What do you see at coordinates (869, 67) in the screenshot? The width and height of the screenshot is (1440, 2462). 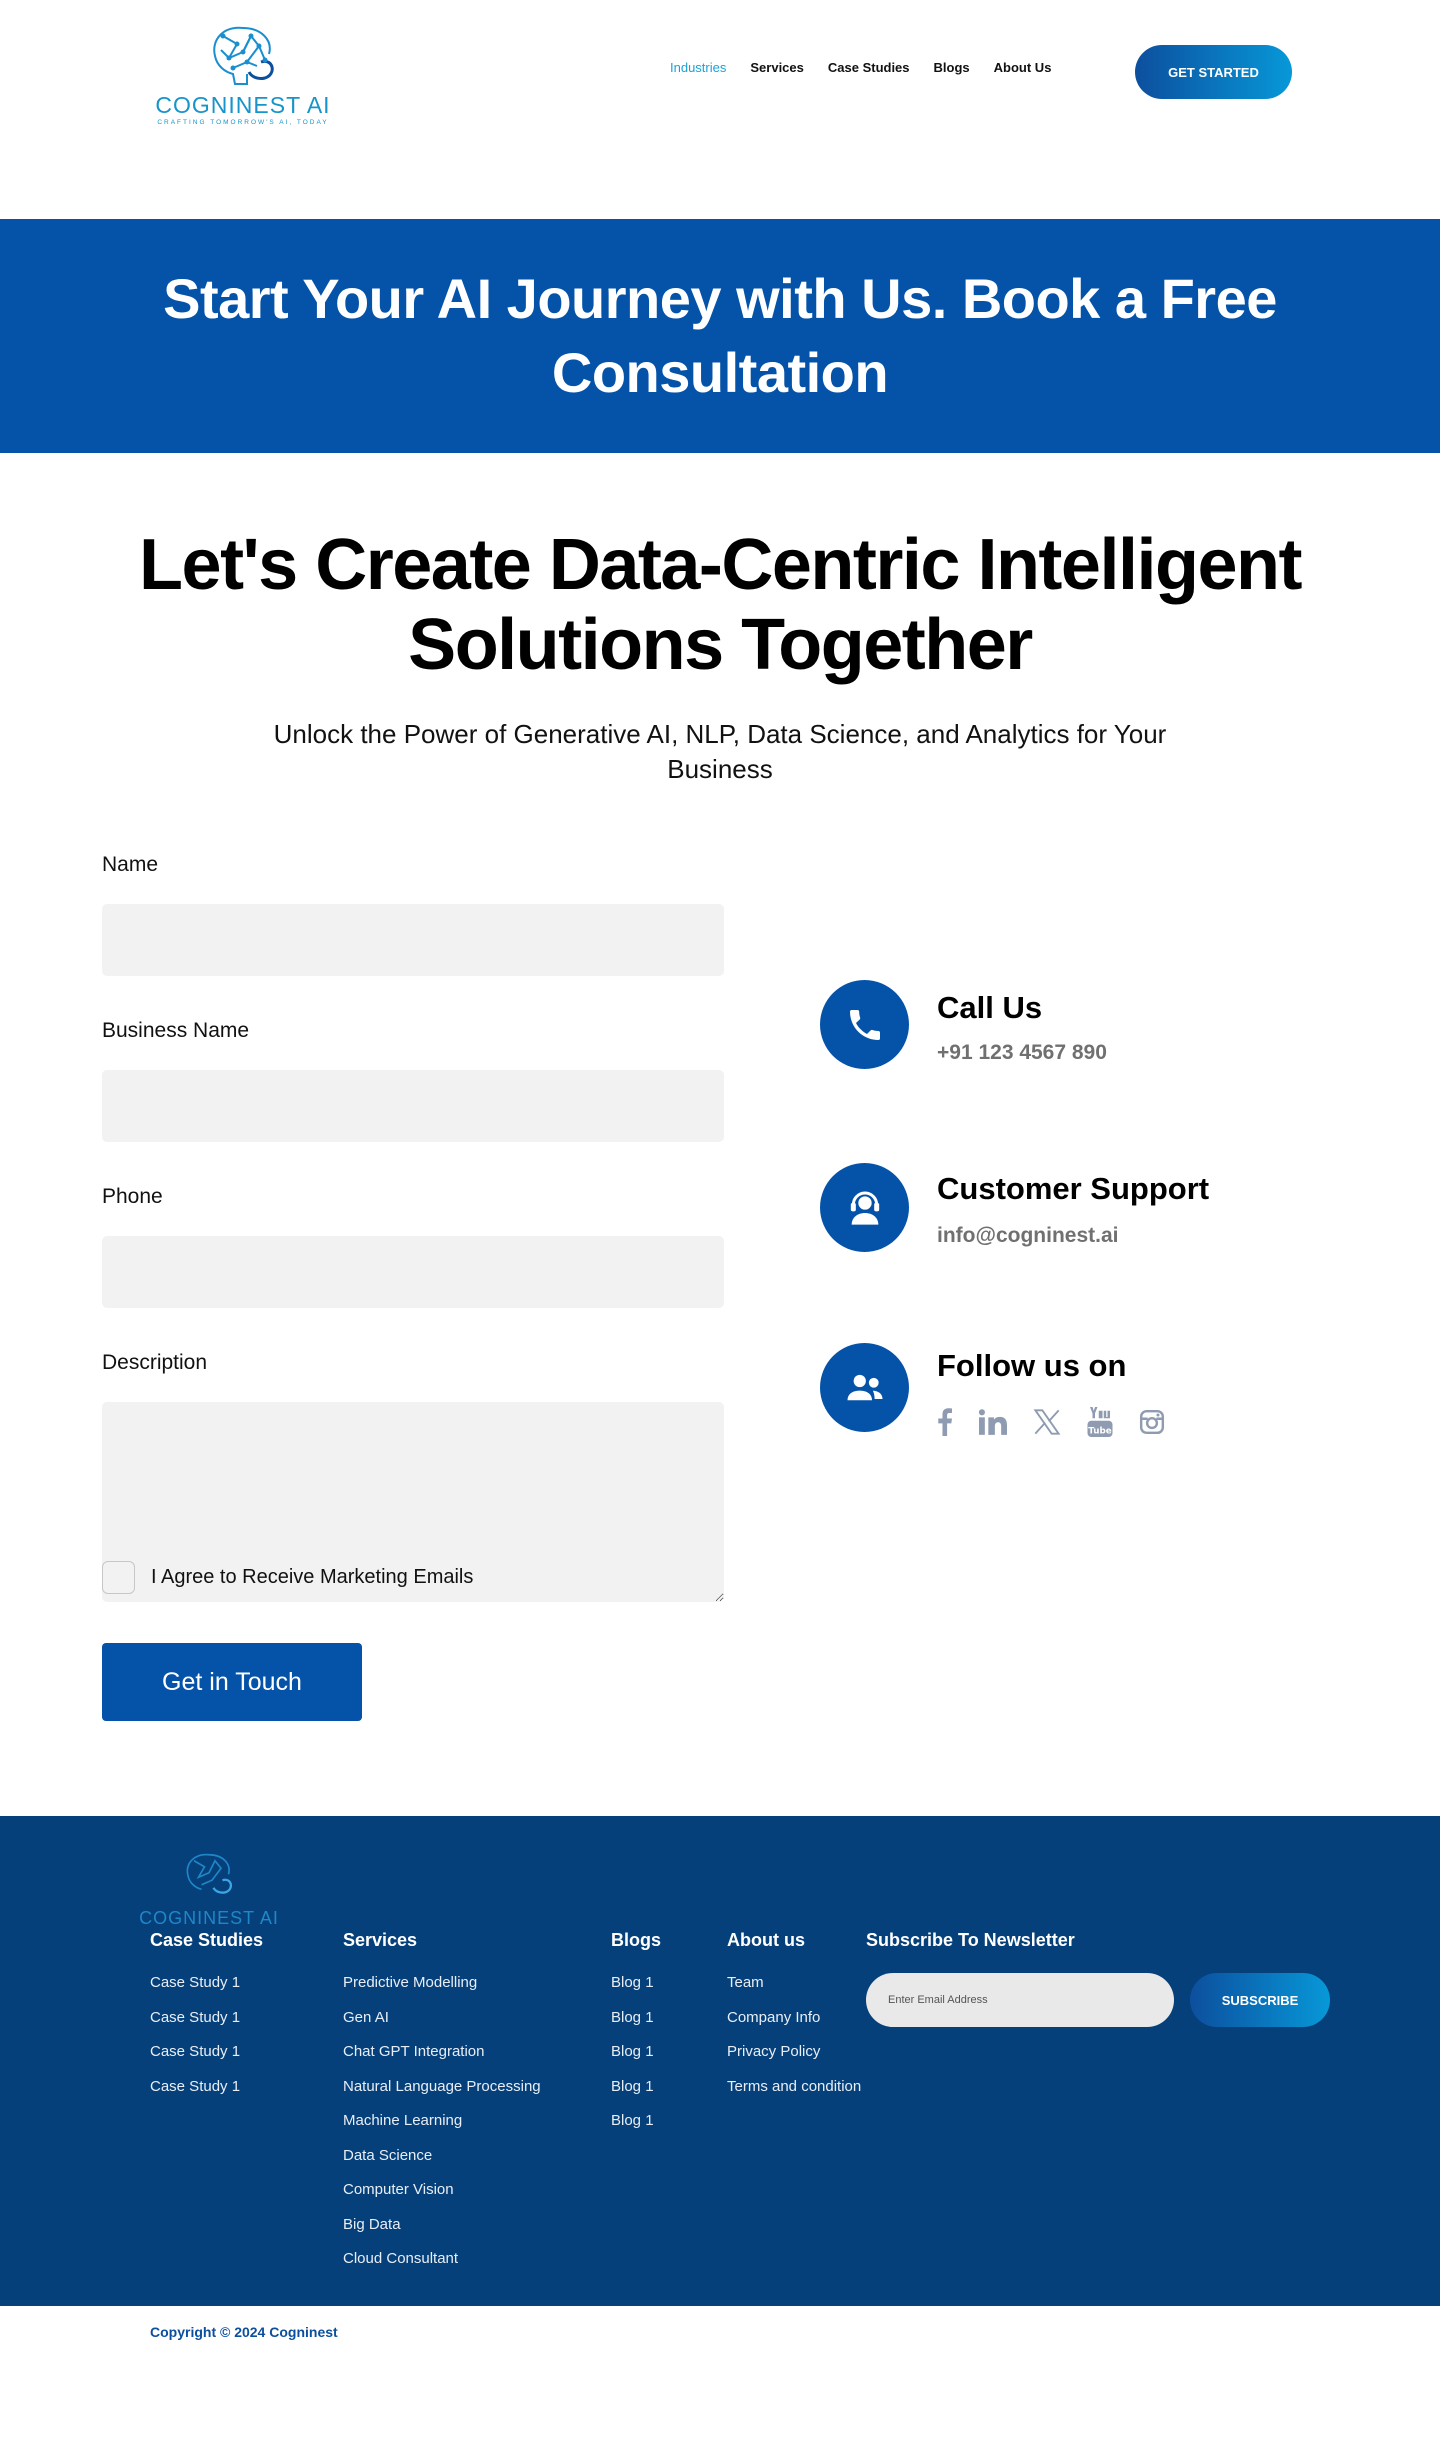 I see `nav-case-studies: Case Studies` at bounding box center [869, 67].